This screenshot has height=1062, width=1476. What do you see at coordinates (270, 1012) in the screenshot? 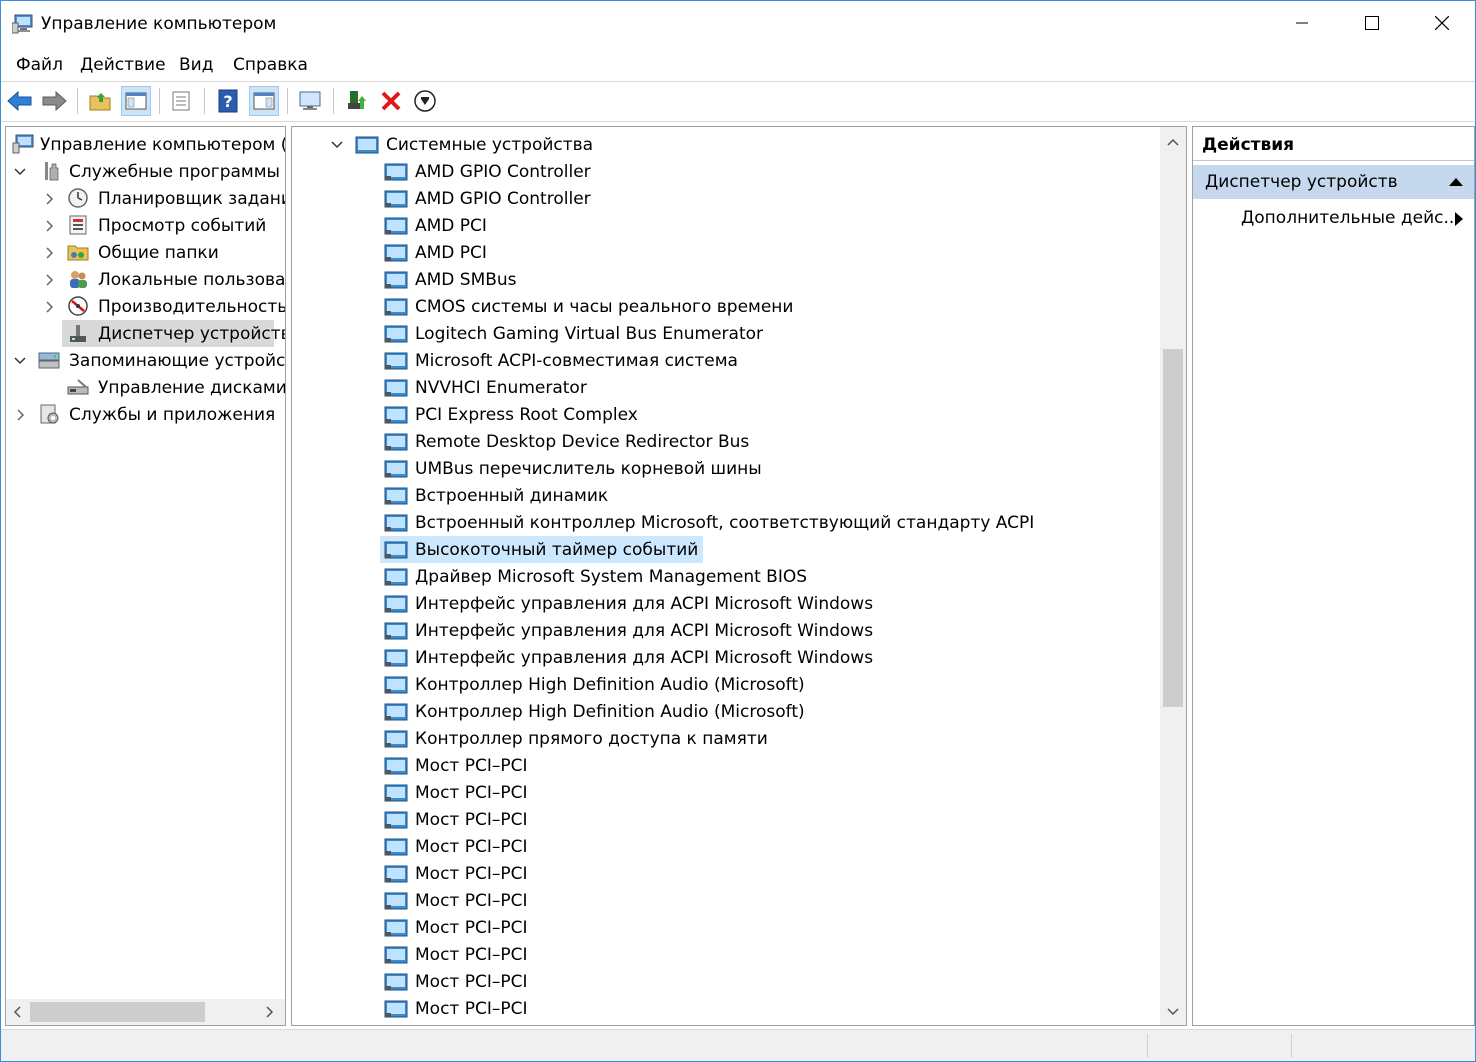
I see `scroll-right-icon` at bounding box center [270, 1012].